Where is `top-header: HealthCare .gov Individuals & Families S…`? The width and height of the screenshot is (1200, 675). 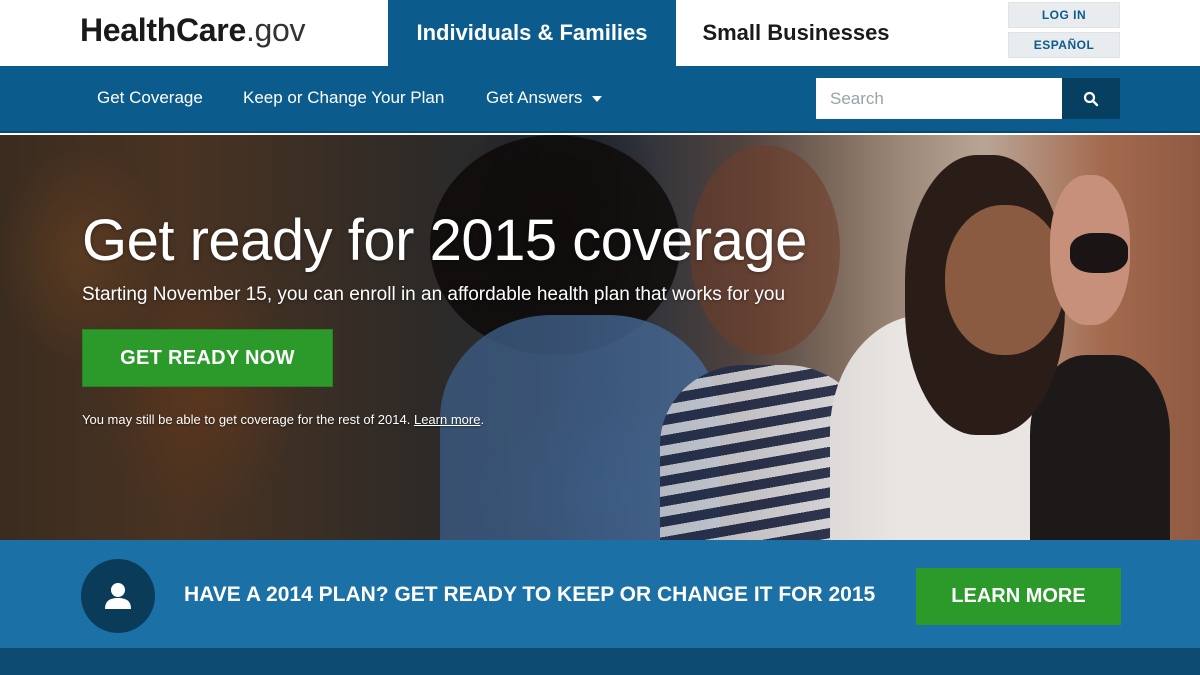 top-header: HealthCare .gov Individuals & Families S… is located at coordinates (600, 33).